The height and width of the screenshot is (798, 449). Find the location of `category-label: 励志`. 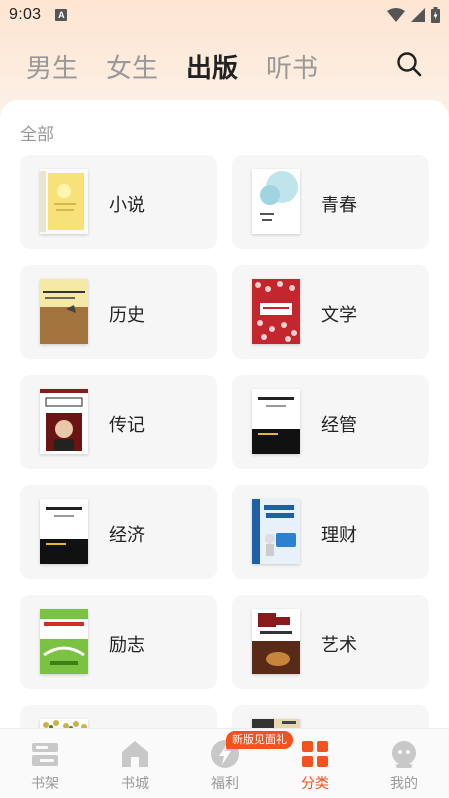

category-label: 励志 is located at coordinates (127, 645).